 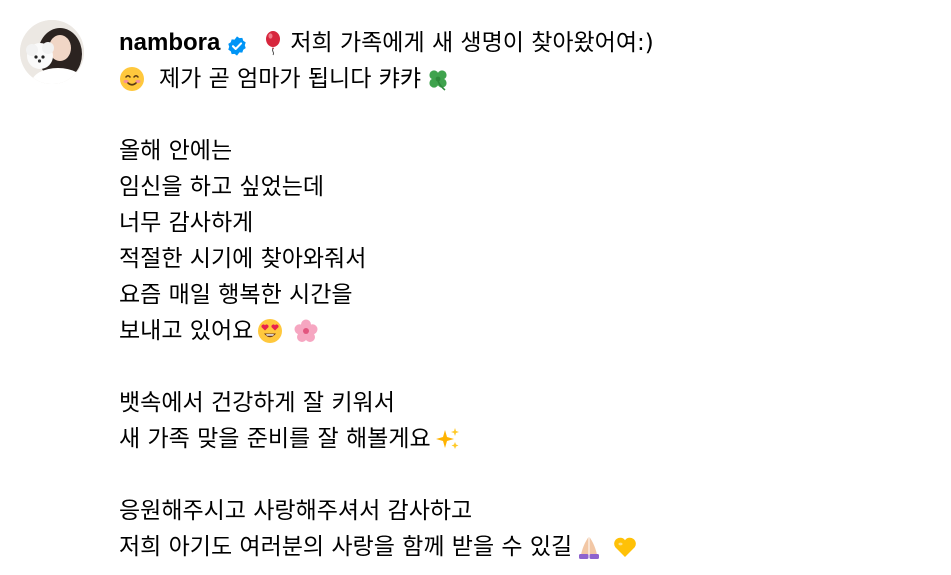 What do you see at coordinates (275, 439) in the screenshot?
I see `caption-text: 새 가족 맞을 준비를 잘 해볼게요` at bounding box center [275, 439].